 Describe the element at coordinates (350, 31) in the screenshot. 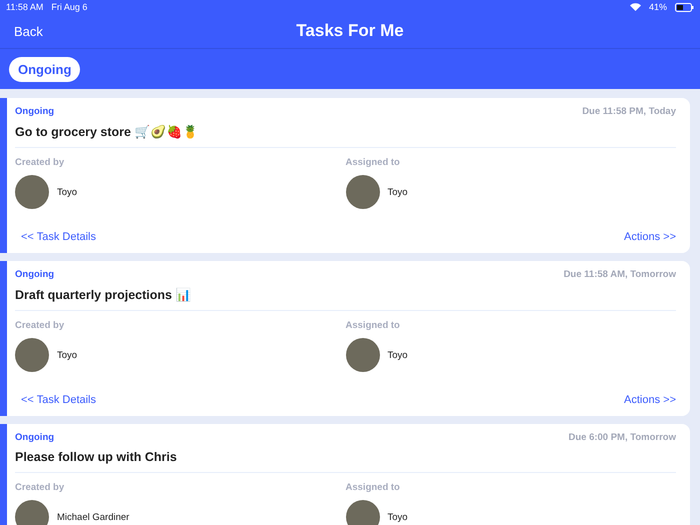

I see `page-title: Tasks For Me` at that location.